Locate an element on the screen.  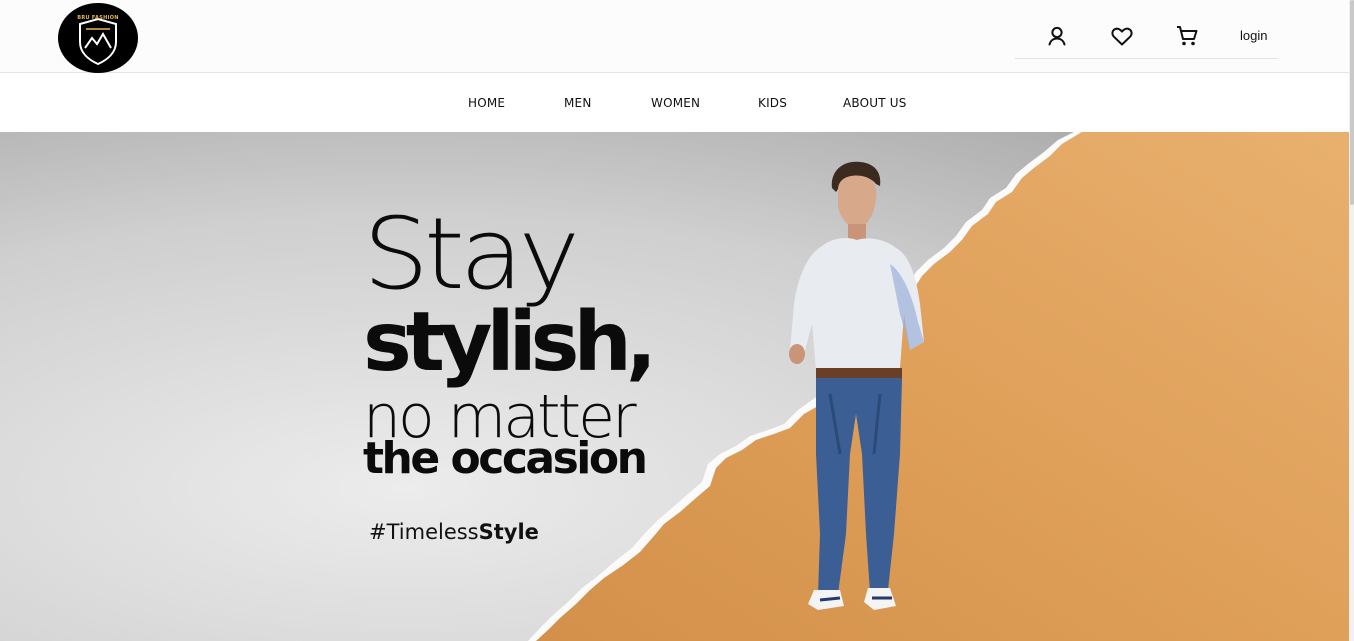
heart-icon is located at coordinates (1122, 36).